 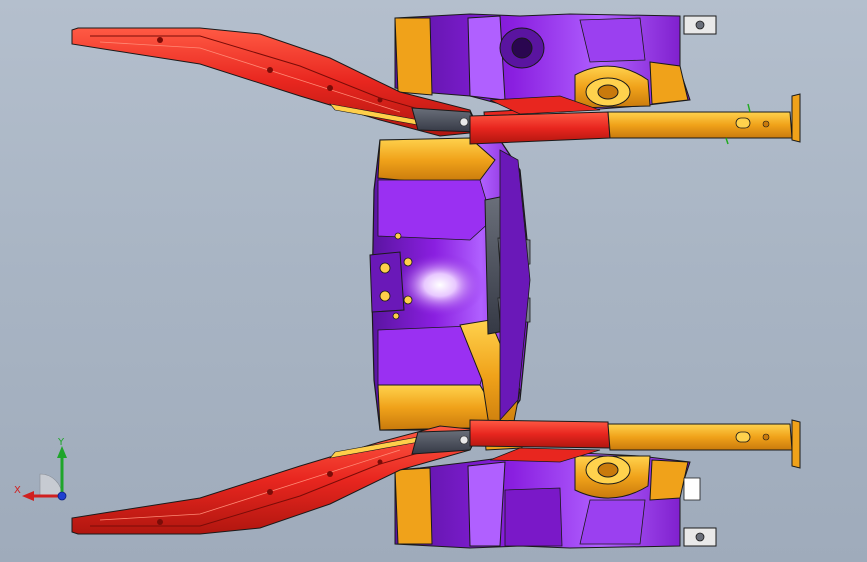 I want to click on lower-shock-tower, so click(x=555, y=500).